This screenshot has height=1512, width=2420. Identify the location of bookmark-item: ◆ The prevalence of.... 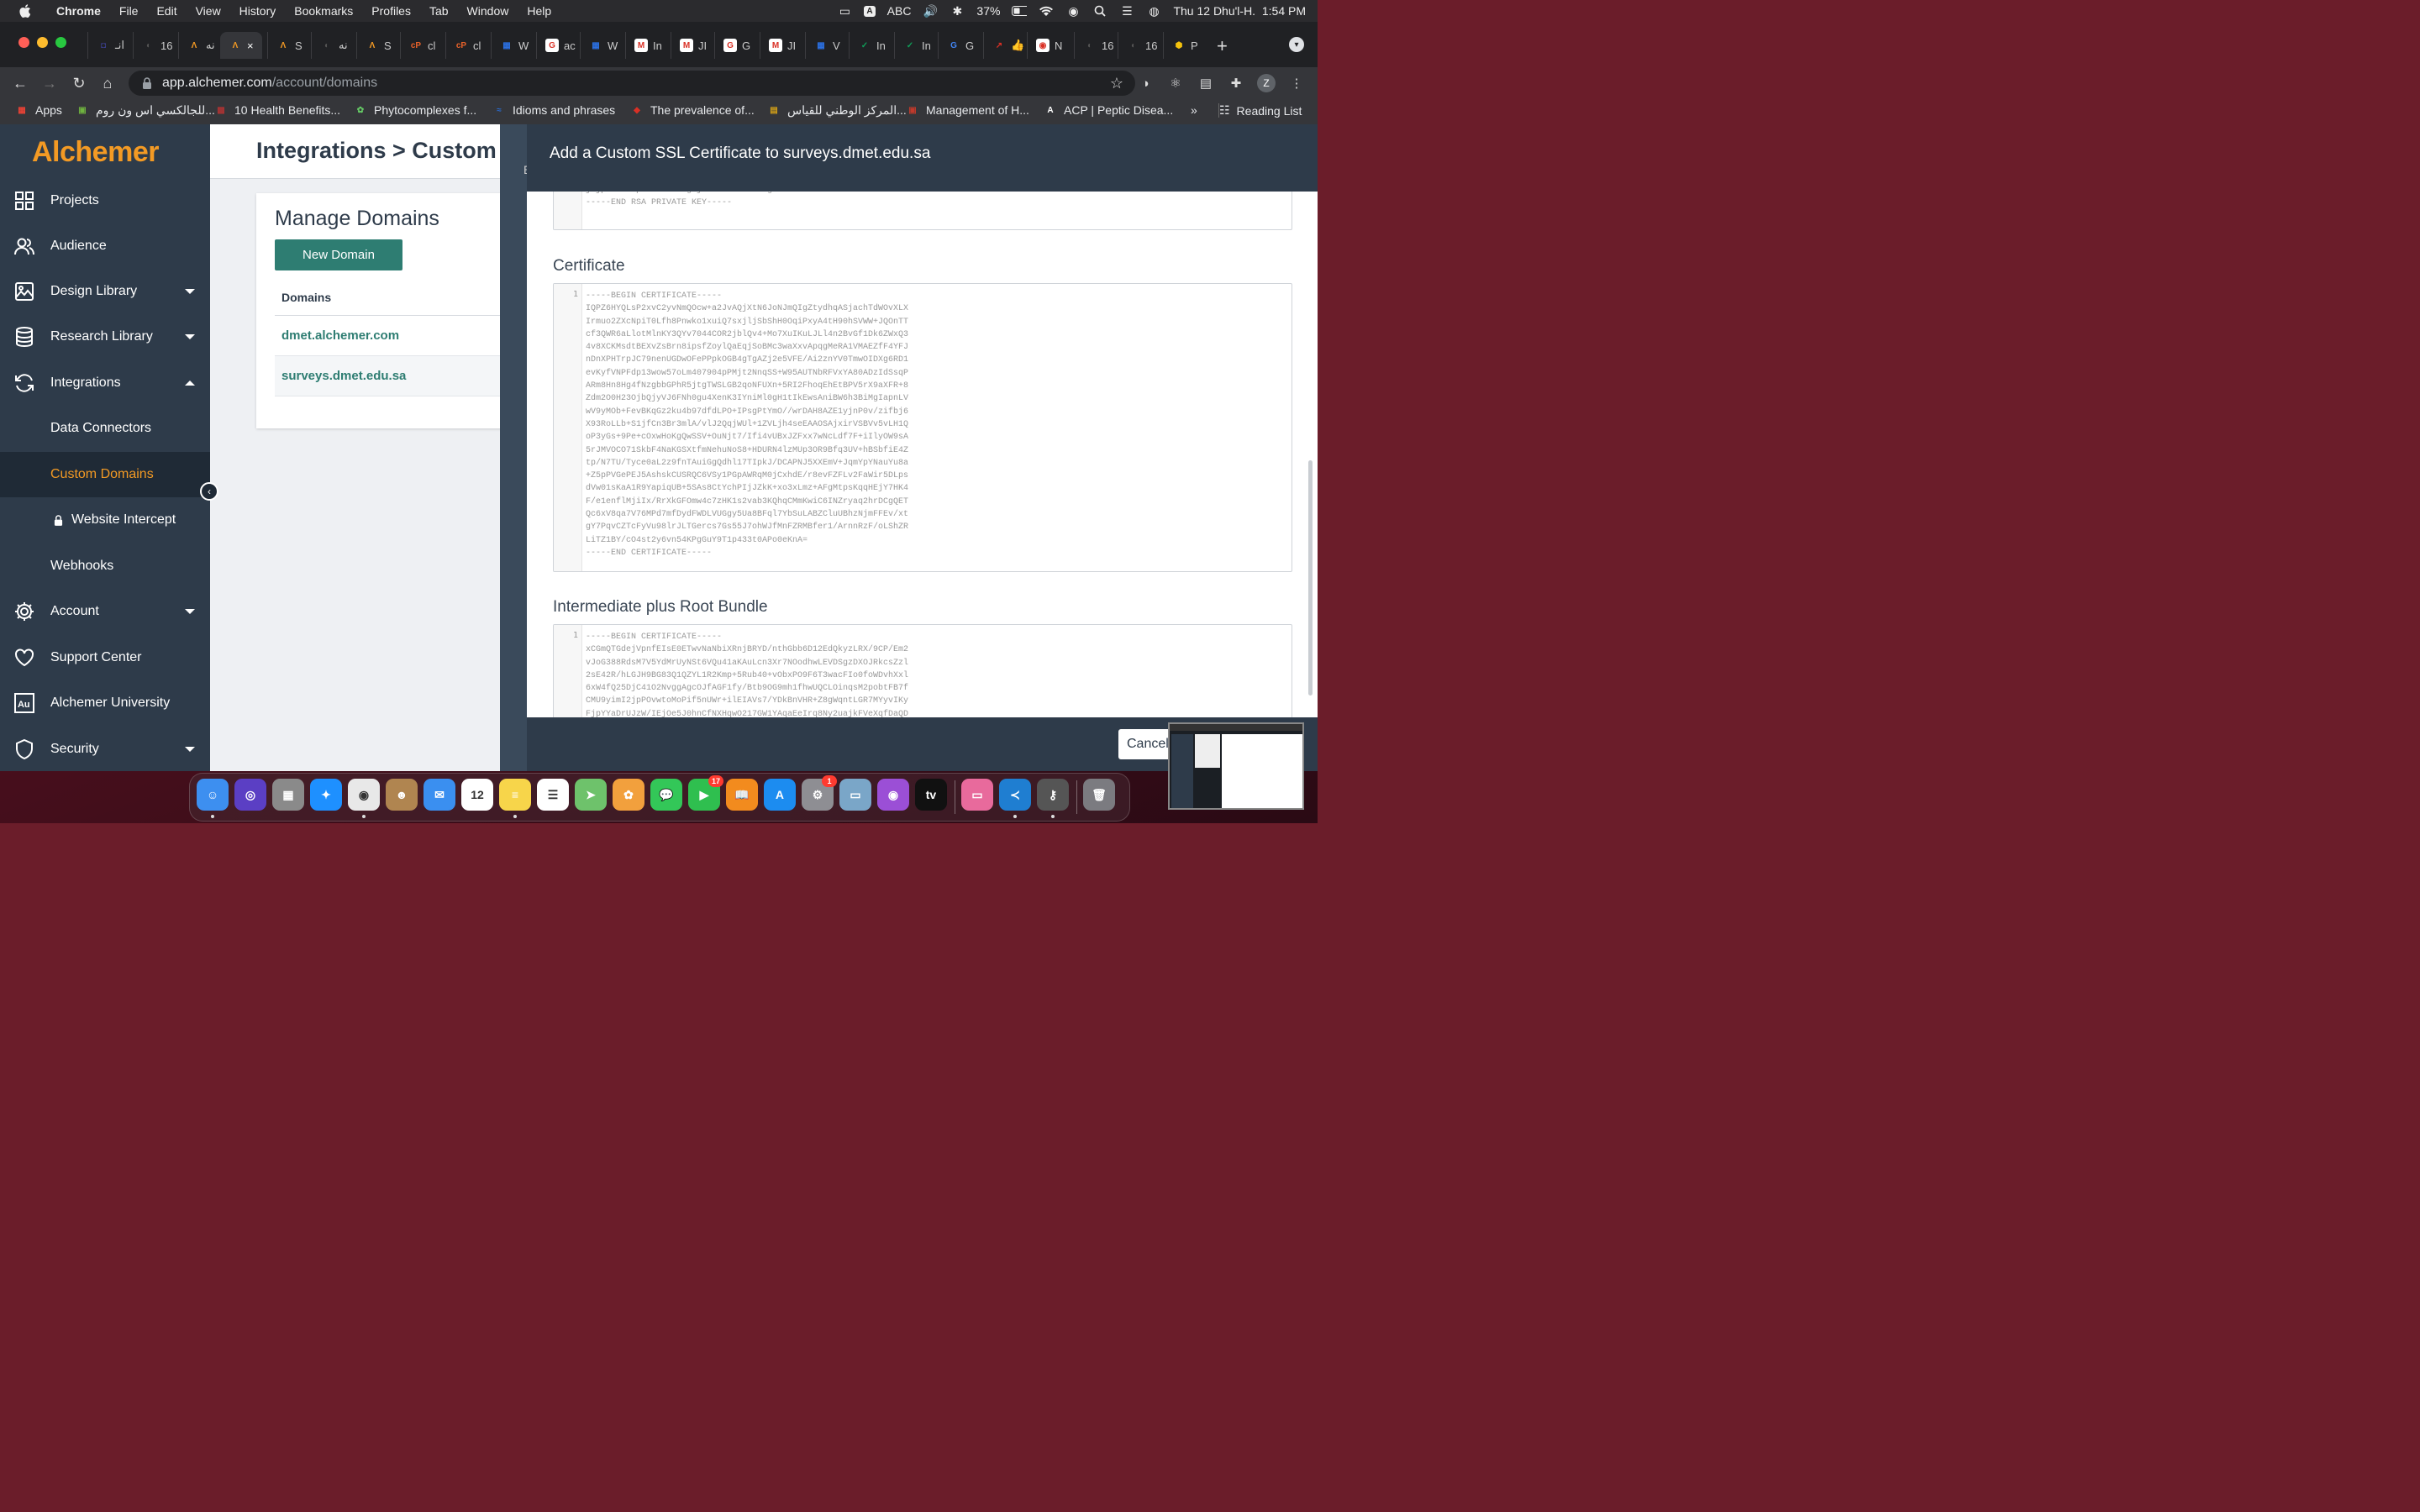
(692, 110).